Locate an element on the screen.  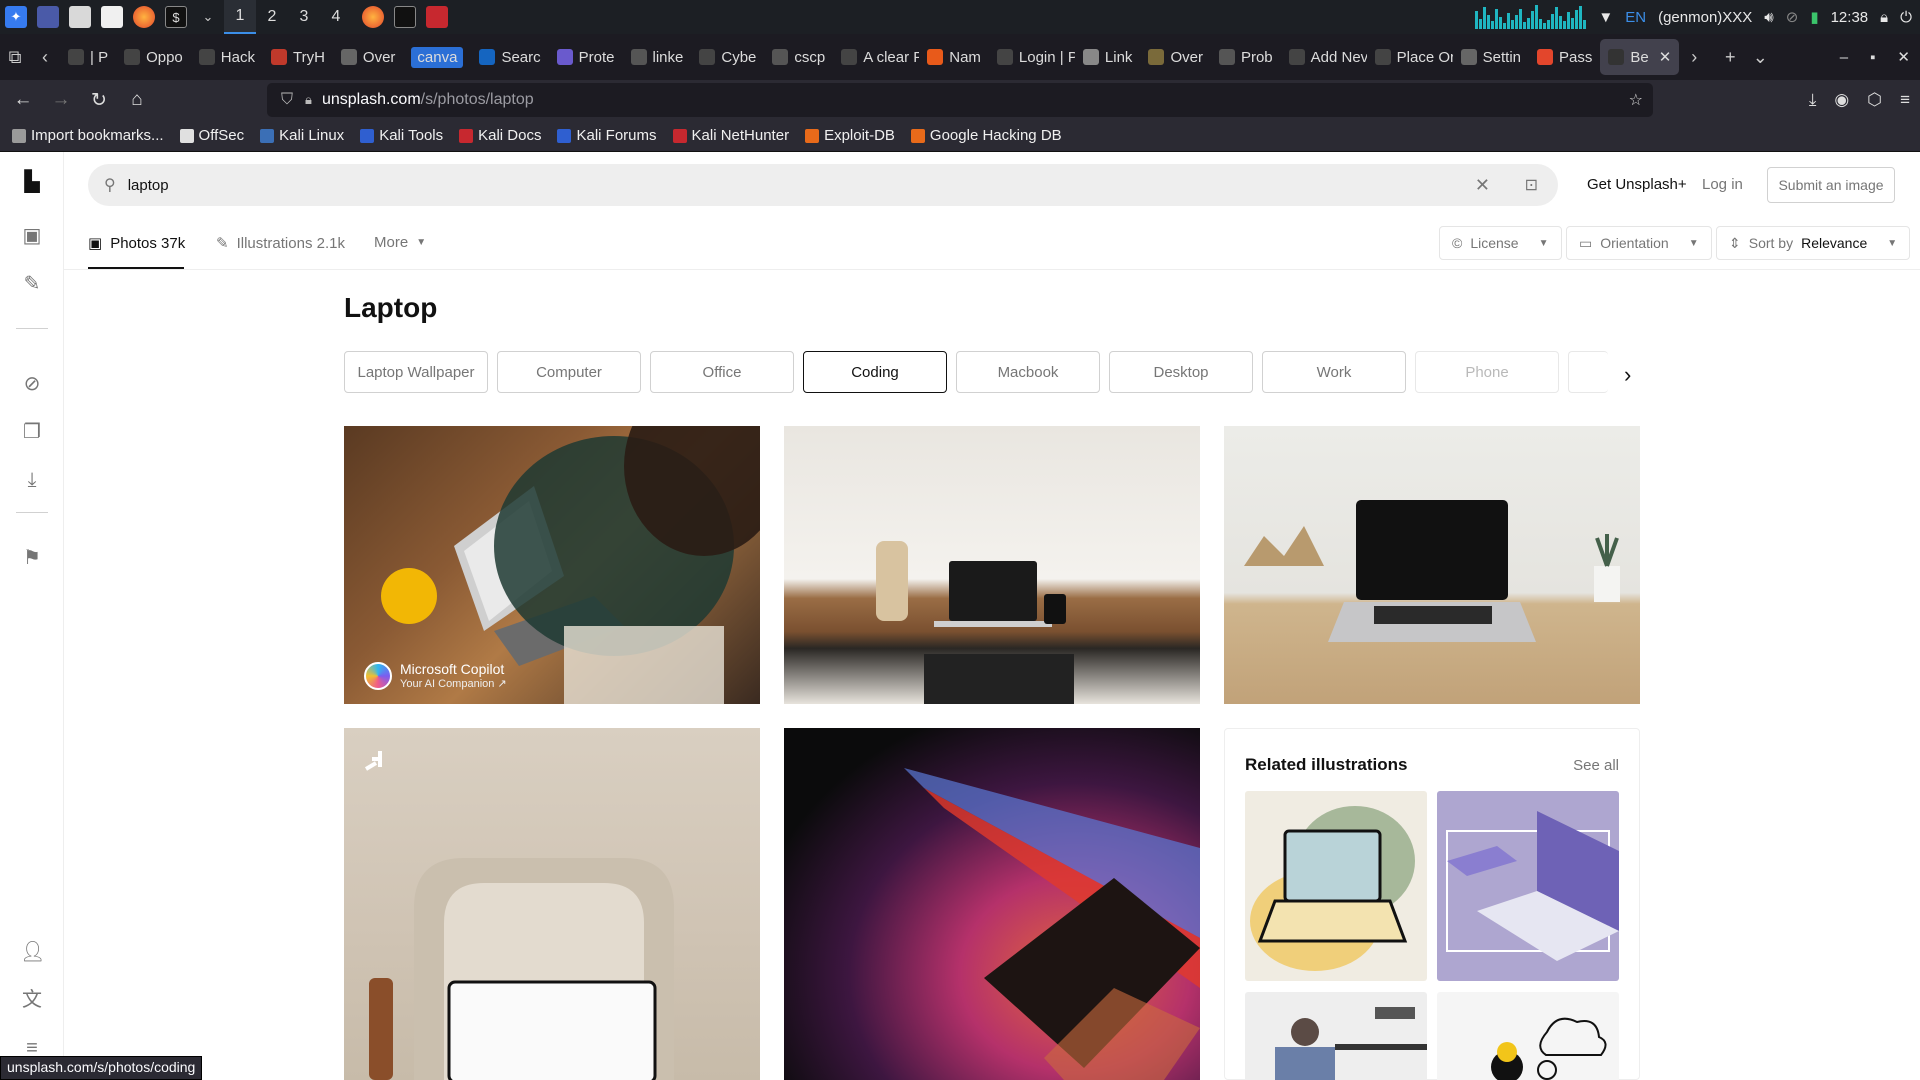
text-editor-icon is located at coordinates (112, 17).